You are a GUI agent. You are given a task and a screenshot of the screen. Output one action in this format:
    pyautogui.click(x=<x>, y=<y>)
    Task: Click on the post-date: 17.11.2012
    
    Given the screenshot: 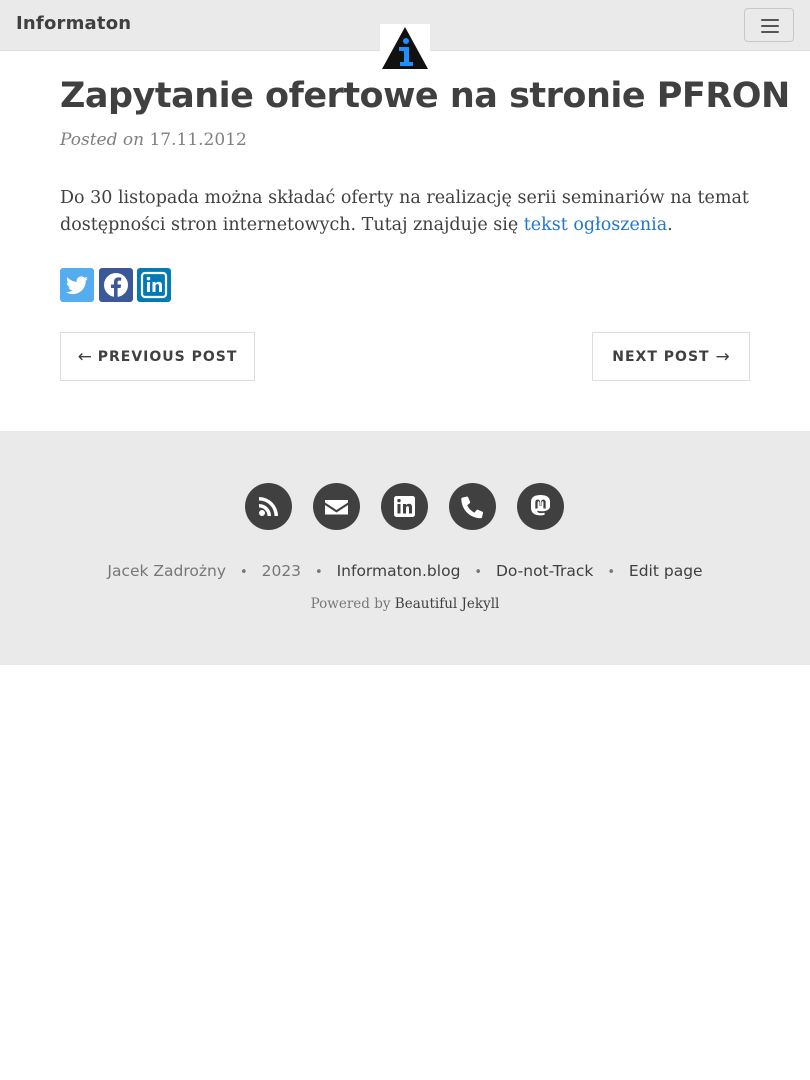 What is the action you would take?
    pyautogui.click(x=198, y=140)
    